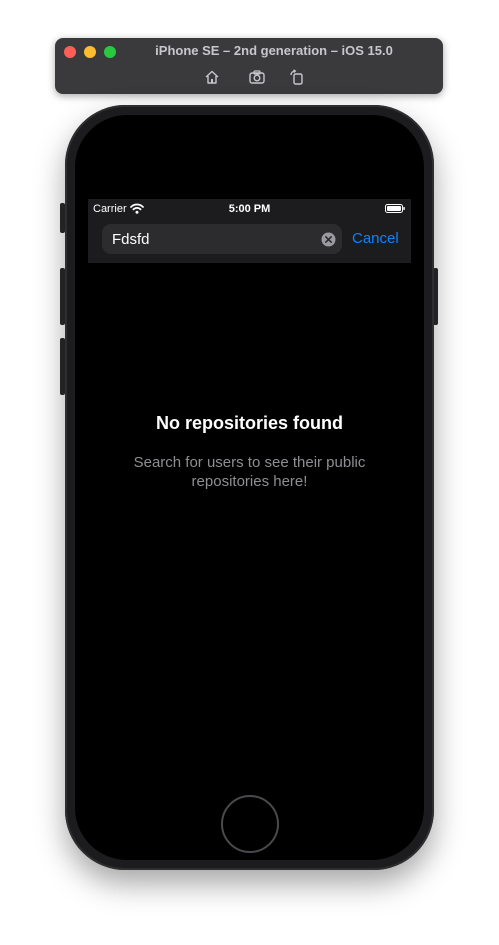 The image size is (499, 945). What do you see at coordinates (375, 238) in the screenshot?
I see `cancel-button: Cancel` at bounding box center [375, 238].